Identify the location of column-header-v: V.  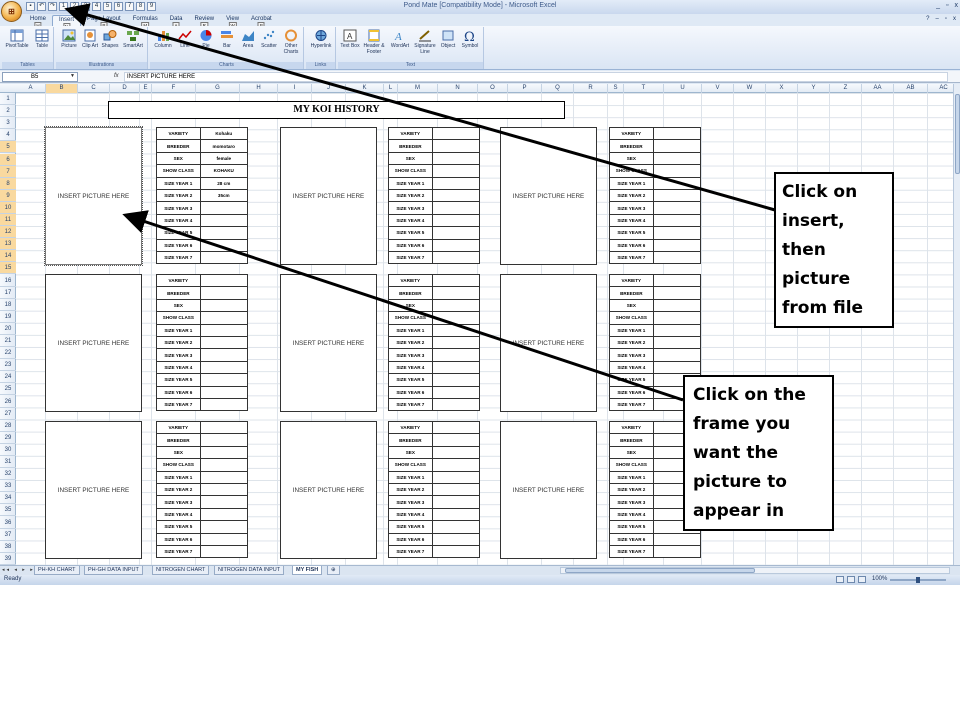
(718, 88).